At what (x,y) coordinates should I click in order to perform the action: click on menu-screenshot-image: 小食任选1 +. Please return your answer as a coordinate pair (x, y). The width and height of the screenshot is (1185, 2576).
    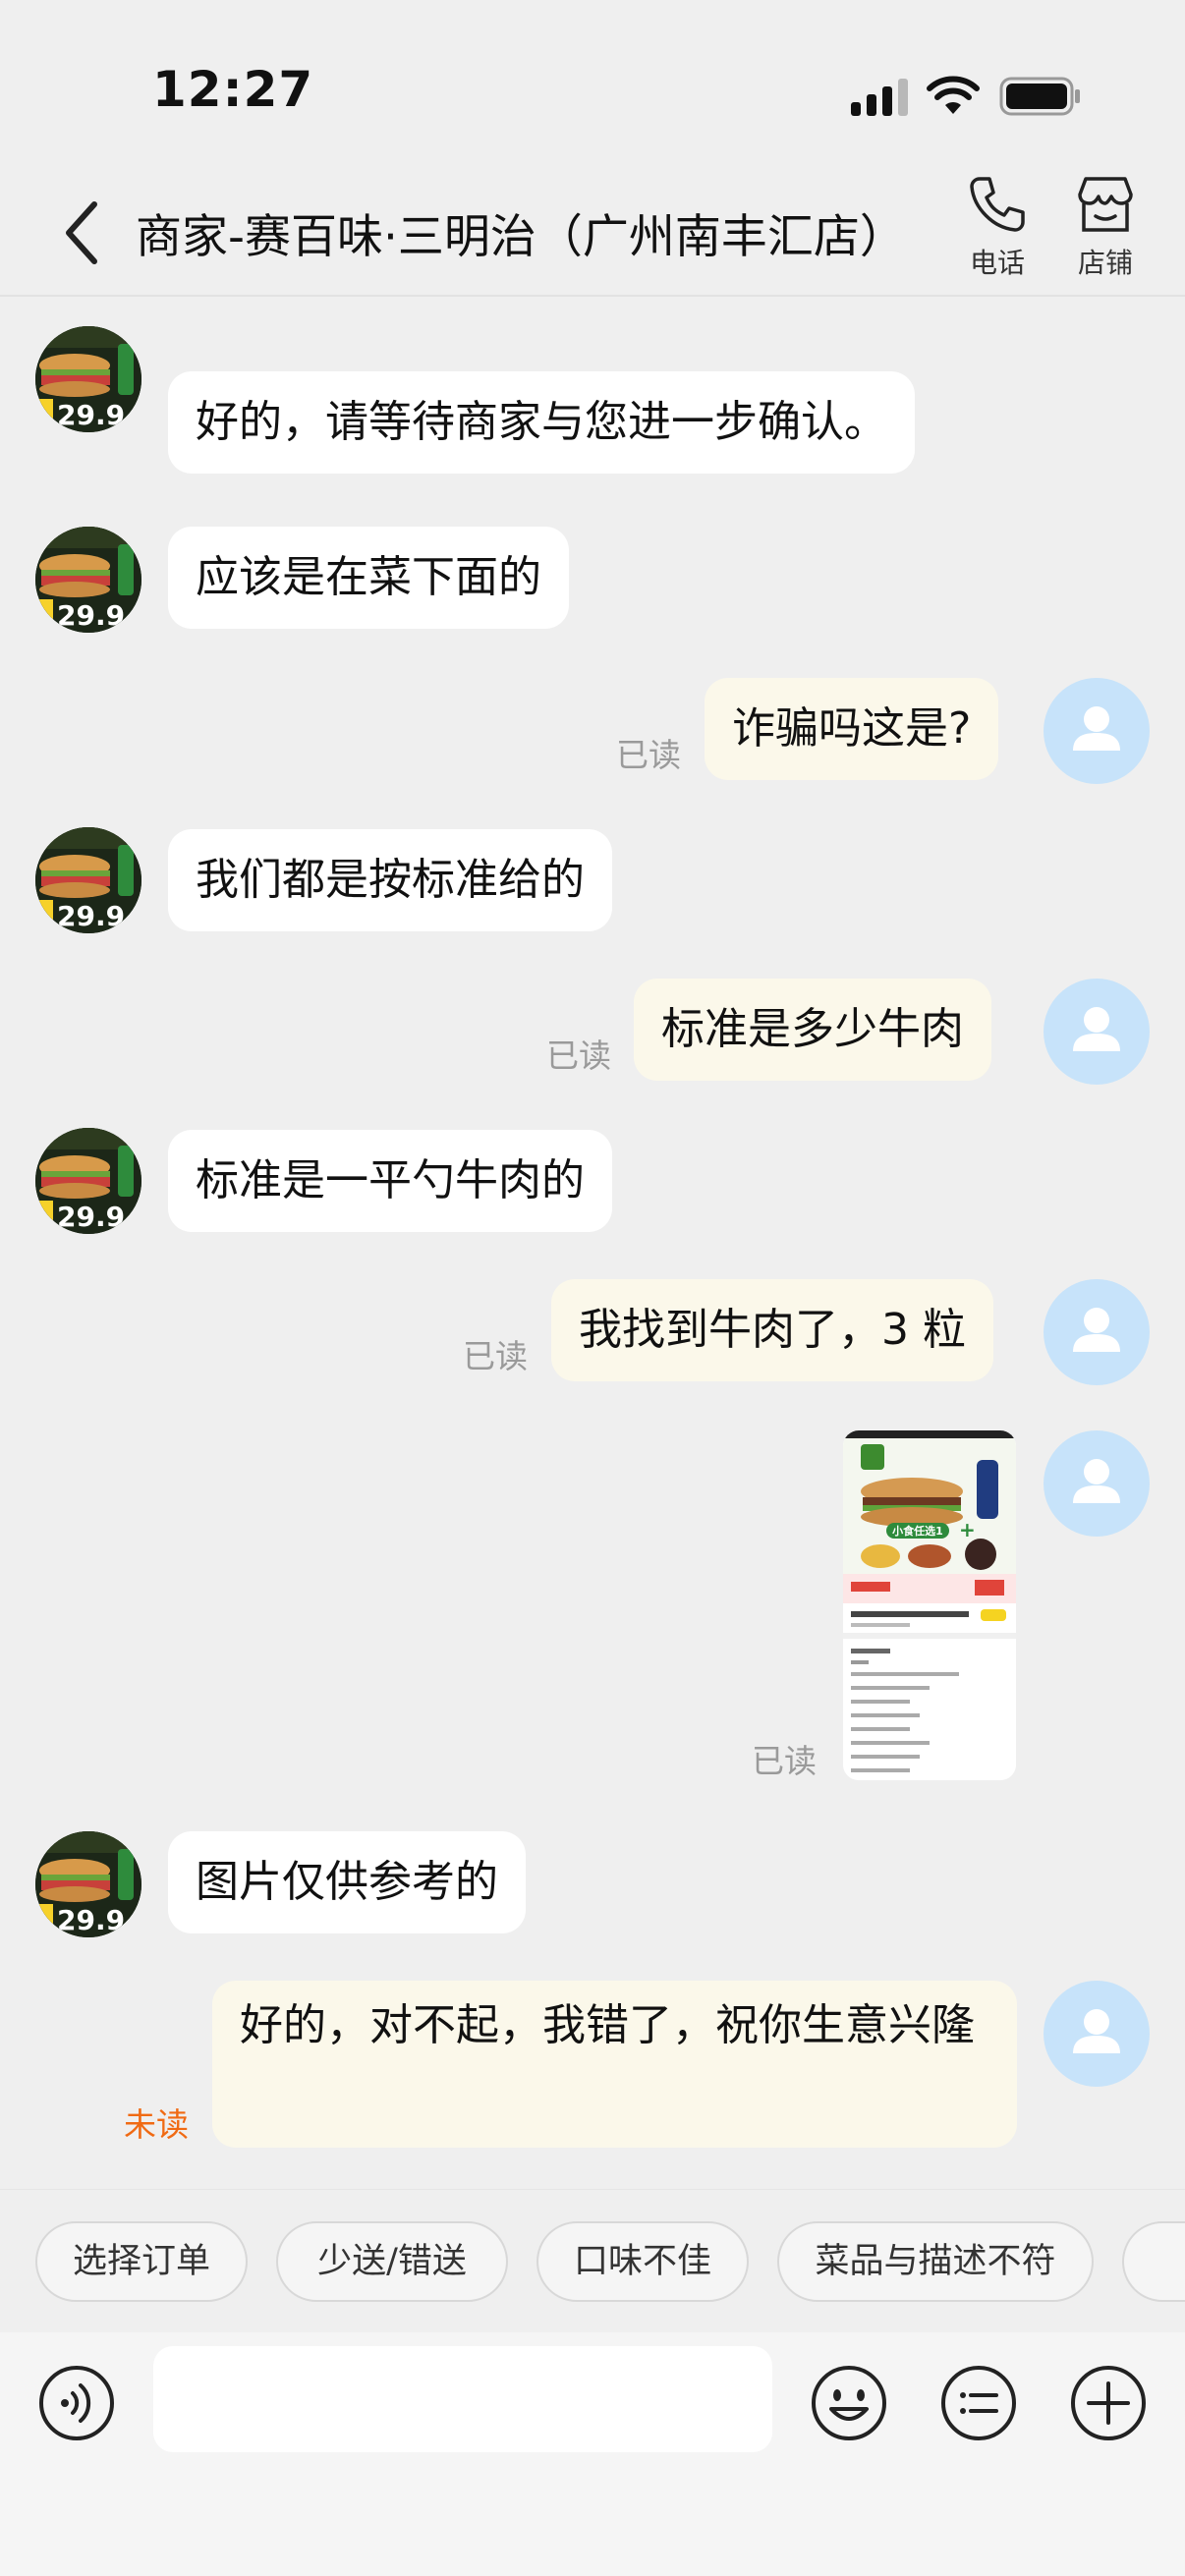
    Looking at the image, I should click on (930, 1605).